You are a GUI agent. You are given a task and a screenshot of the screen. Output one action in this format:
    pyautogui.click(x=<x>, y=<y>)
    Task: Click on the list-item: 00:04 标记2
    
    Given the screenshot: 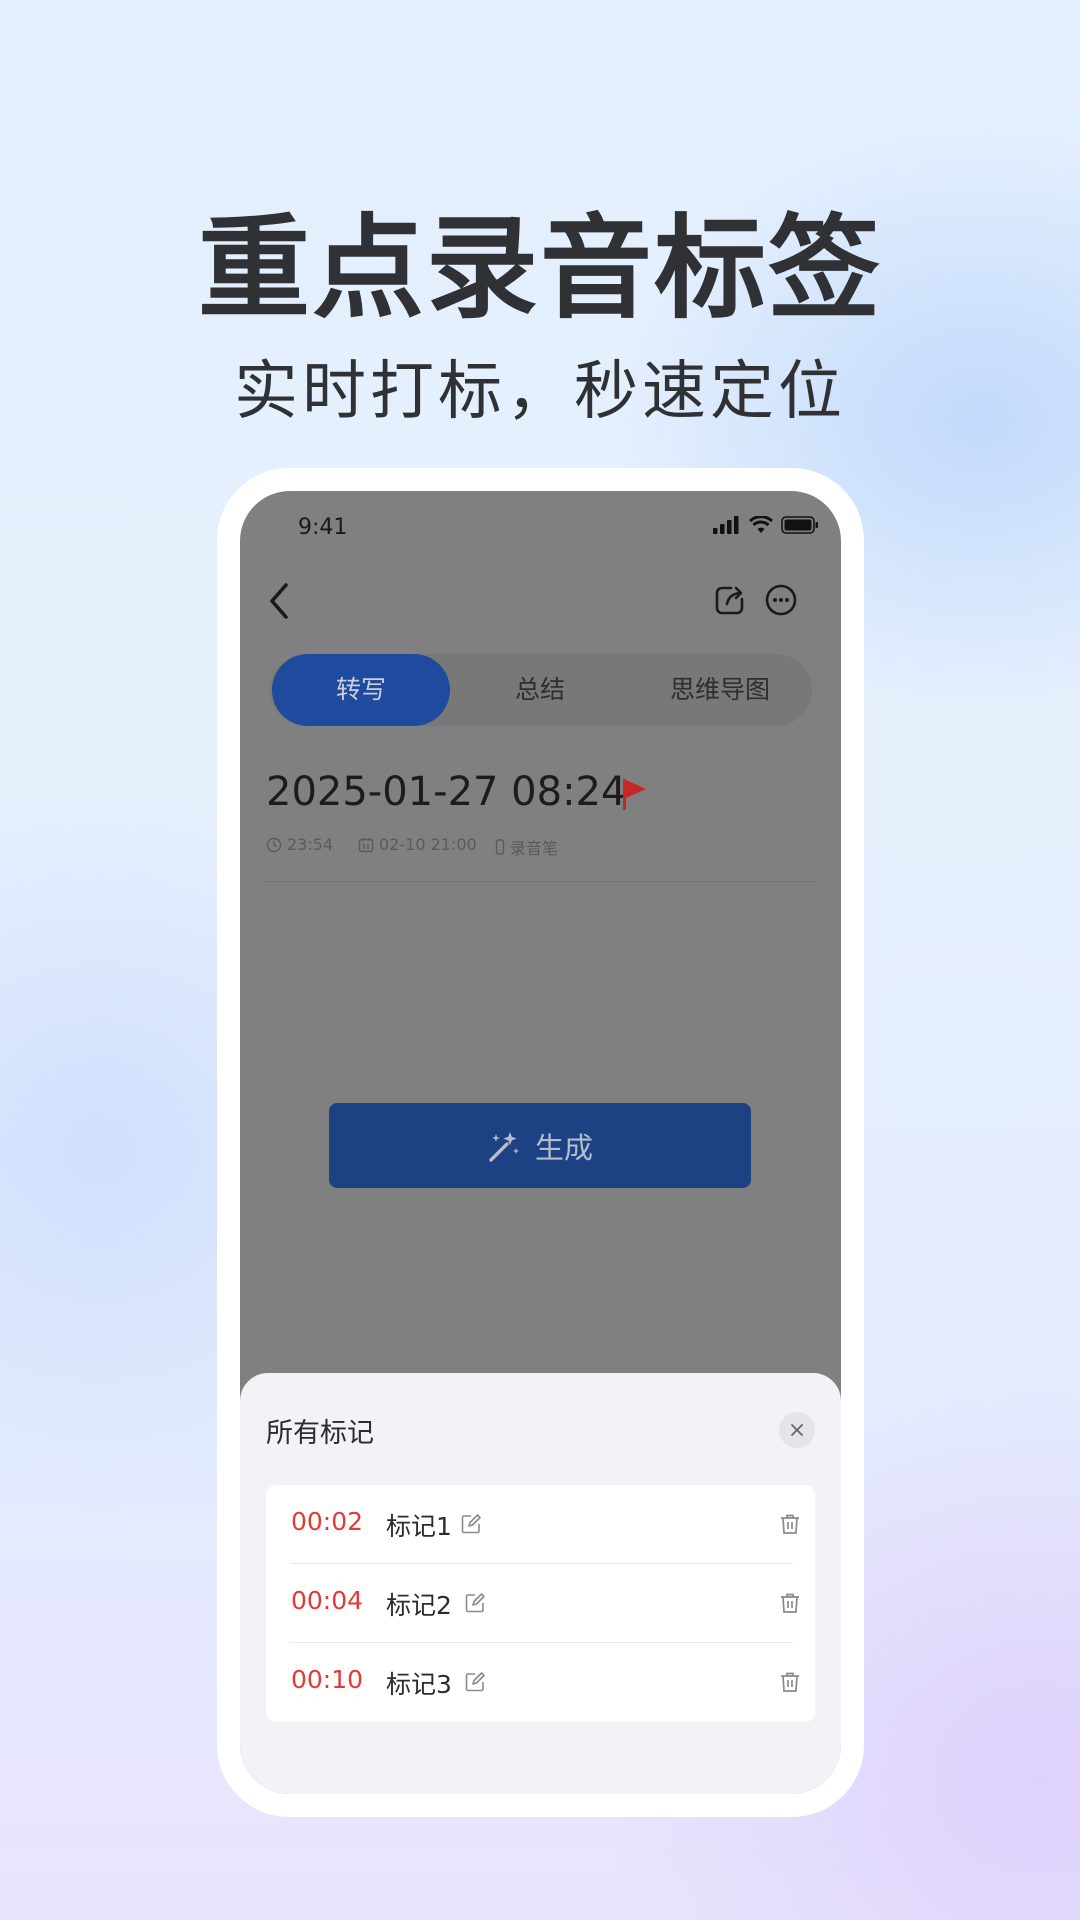 What is the action you would take?
    pyautogui.click(x=540, y=1603)
    